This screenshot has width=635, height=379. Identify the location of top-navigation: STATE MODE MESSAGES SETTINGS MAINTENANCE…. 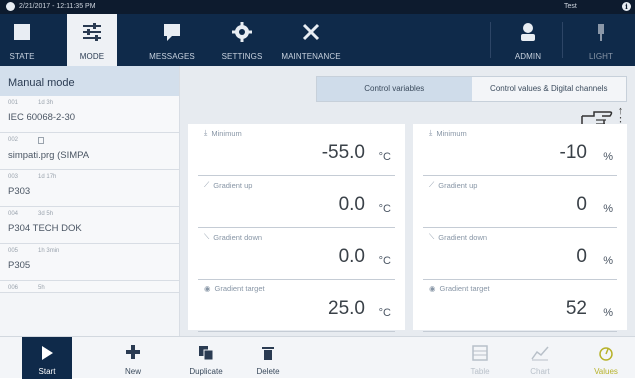
(317, 40).